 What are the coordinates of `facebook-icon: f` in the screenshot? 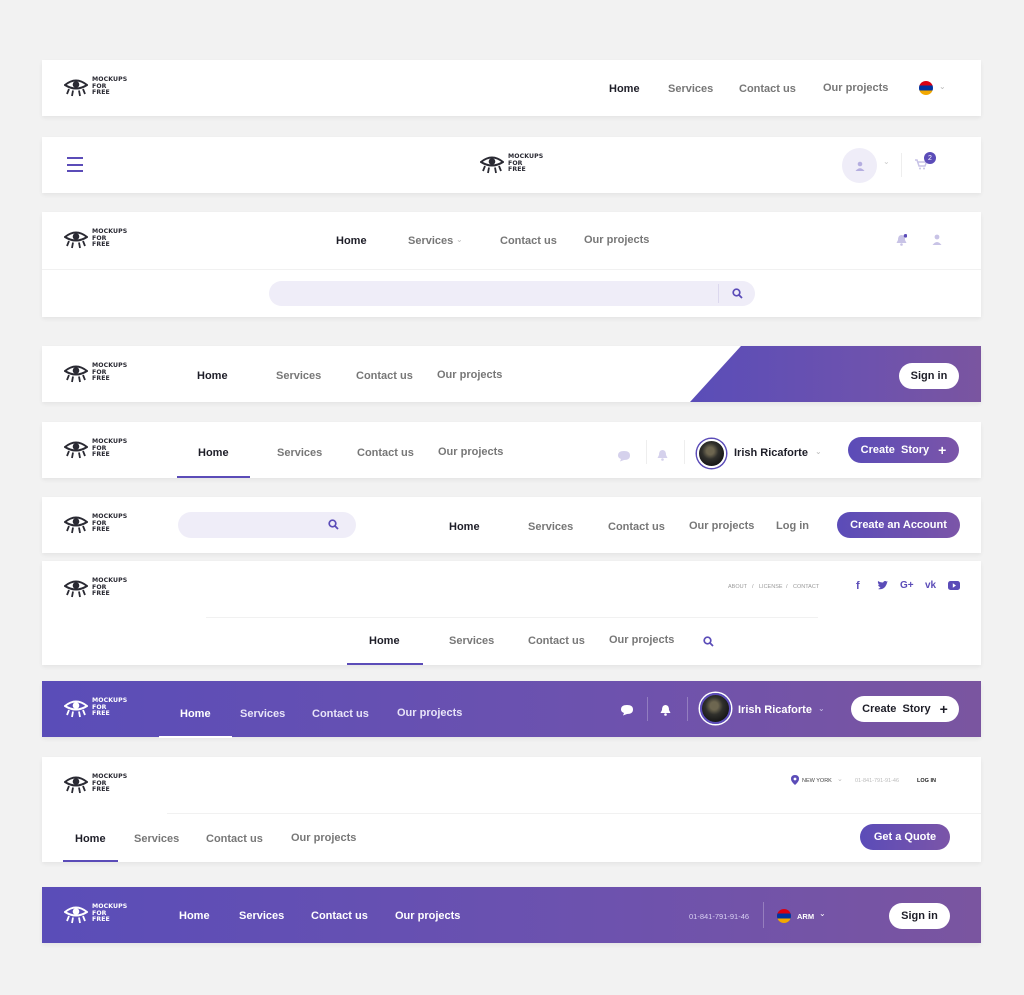 It's located at (858, 586).